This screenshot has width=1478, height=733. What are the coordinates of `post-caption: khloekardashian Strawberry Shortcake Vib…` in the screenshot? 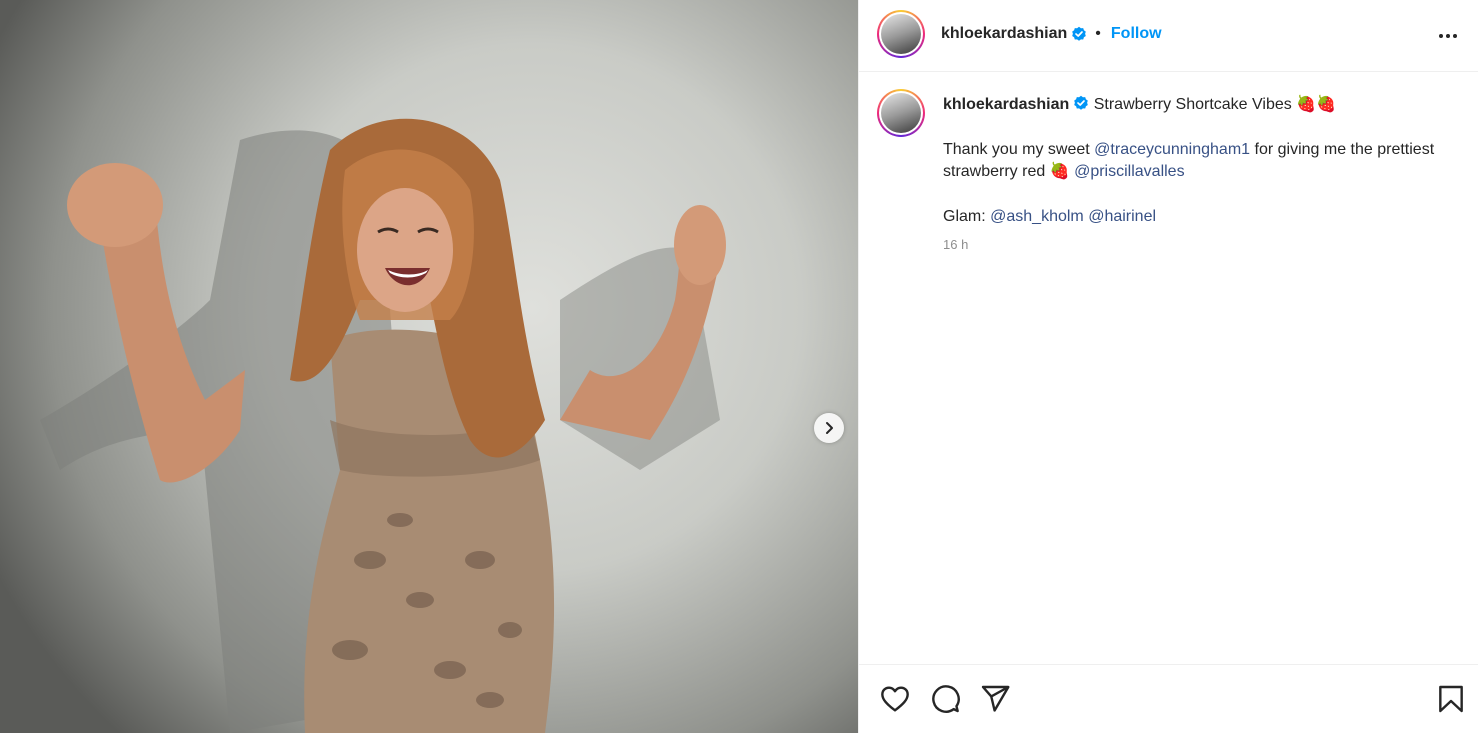 It's located at (1193, 175).